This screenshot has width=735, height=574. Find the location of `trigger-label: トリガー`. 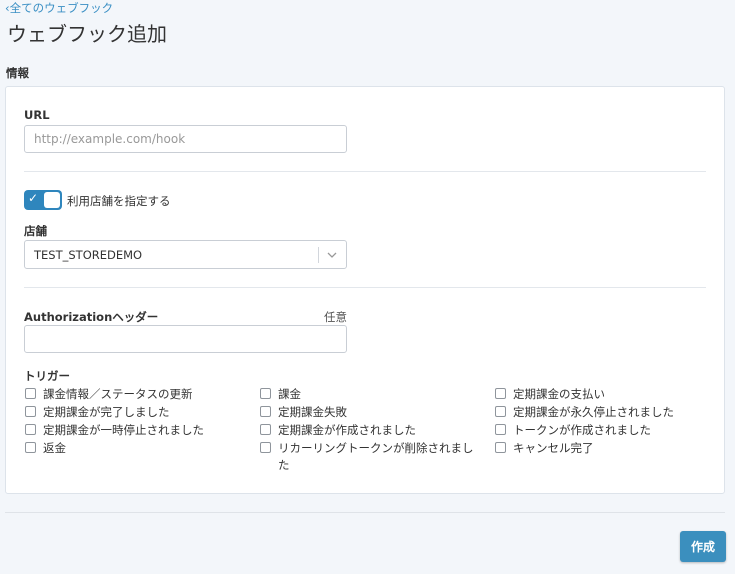

trigger-label: トリガー is located at coordinates (47, 376).